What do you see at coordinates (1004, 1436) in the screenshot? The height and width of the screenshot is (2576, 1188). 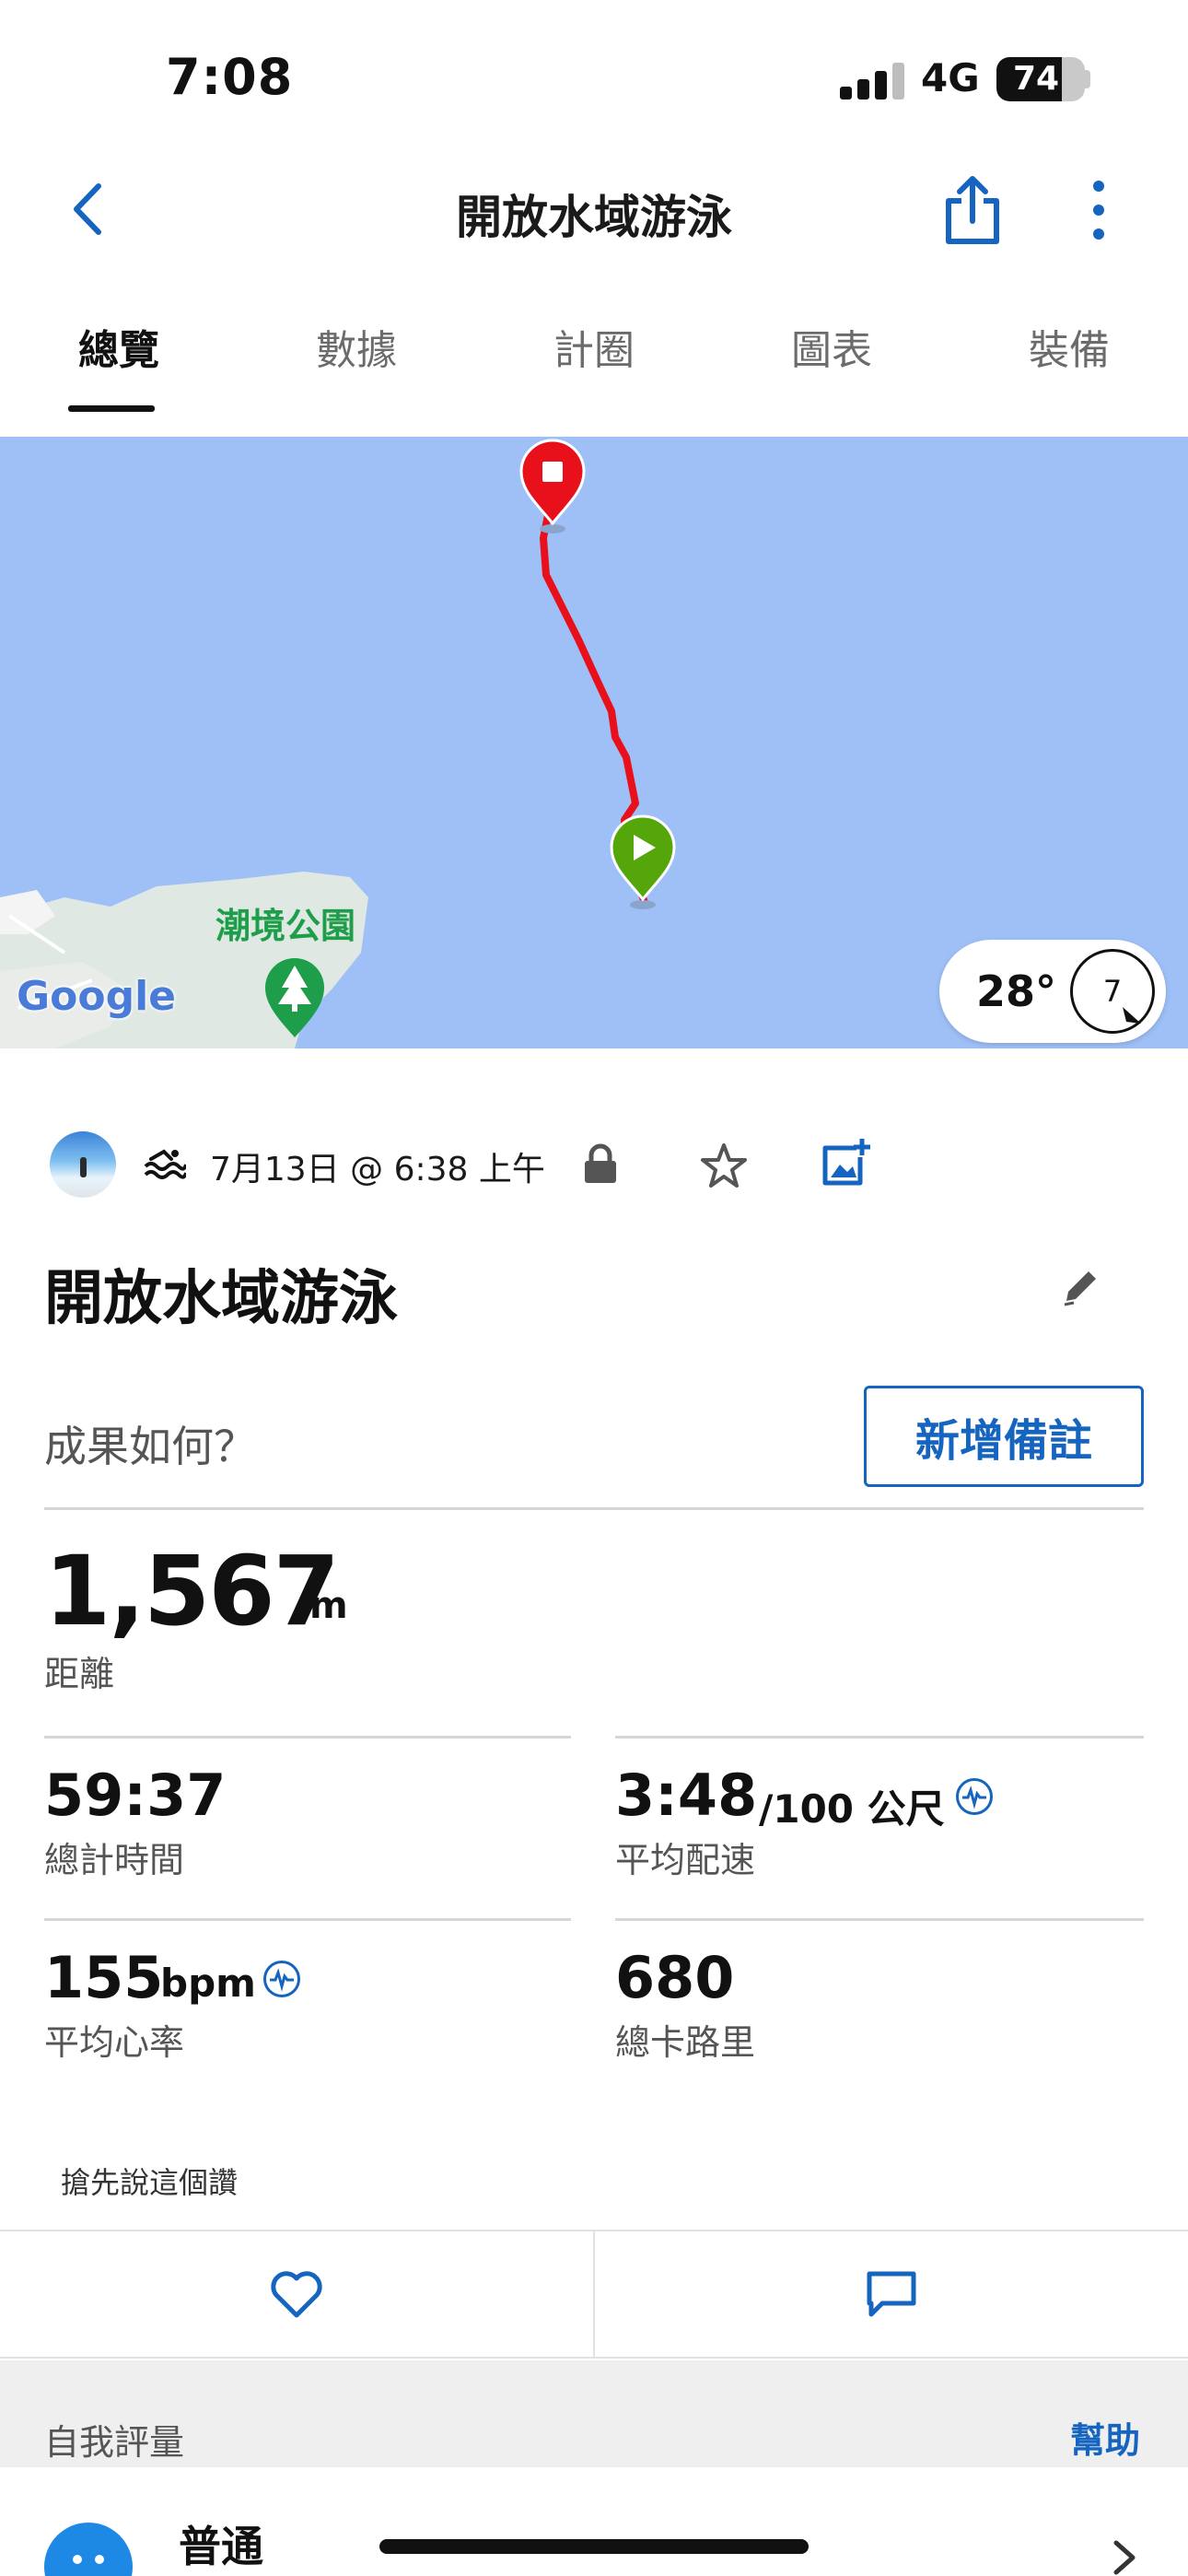 I see `add-note-button: 新增備註` at bounding box center [1004, 1436].